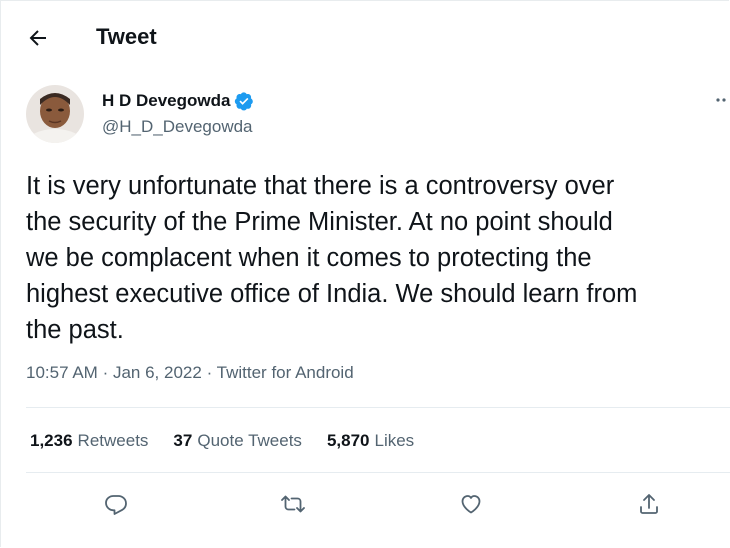  I want to click on author-name-row: H D Devegowda, so click(178, 101).